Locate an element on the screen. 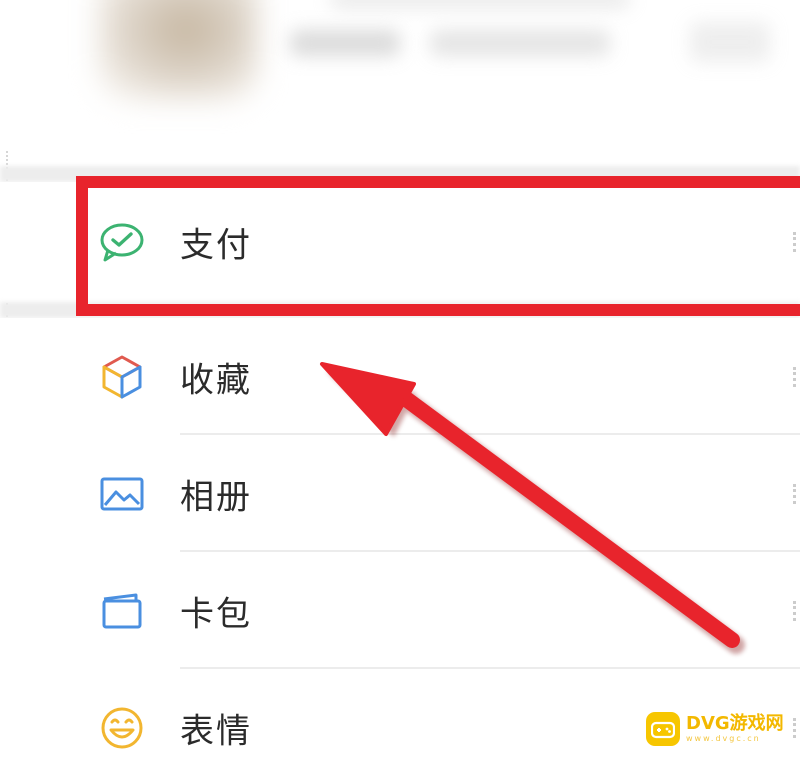 The height and width of the screenshot is (757, 800). avatar is located at coordinates (178, 50).